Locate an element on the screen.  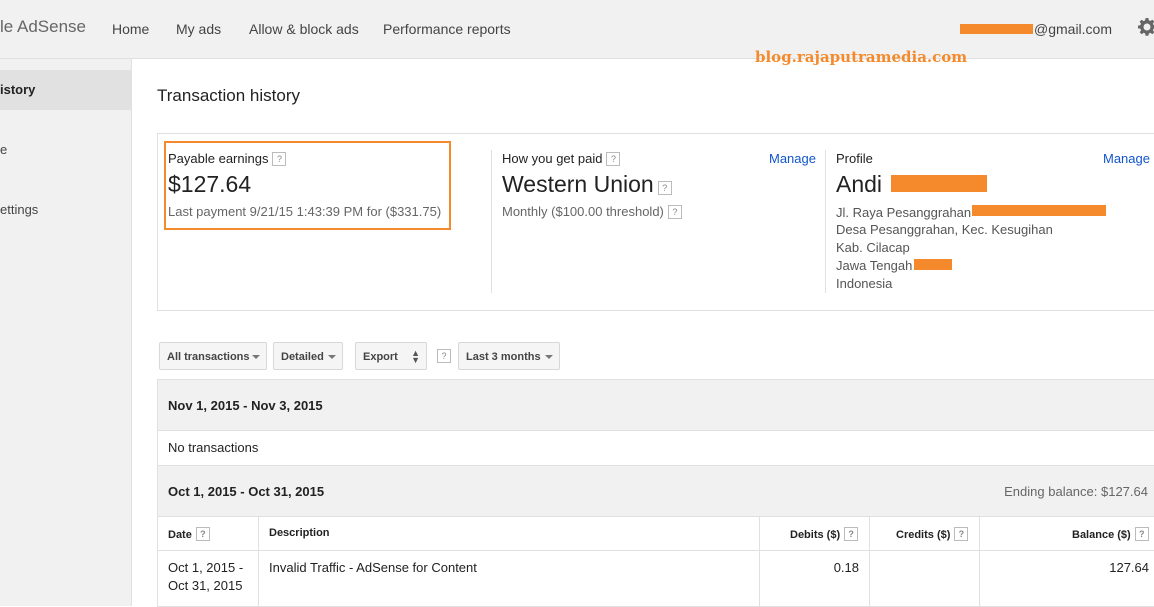
sidebar-item-settings: ettings is located at coordinates (65, 210).